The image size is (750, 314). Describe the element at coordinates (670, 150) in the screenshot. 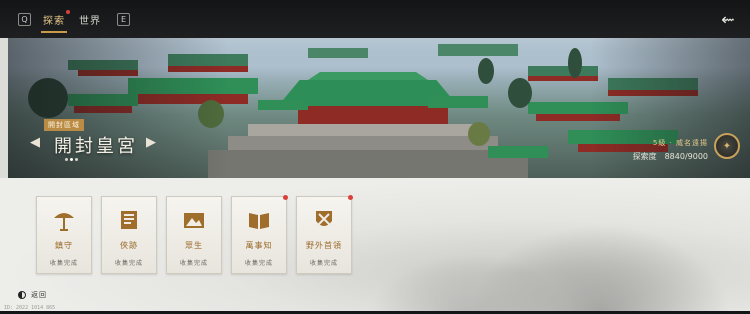

I see `exploration-info: 5級 · 威名遠揚 探索度 8840/9000` at that location.